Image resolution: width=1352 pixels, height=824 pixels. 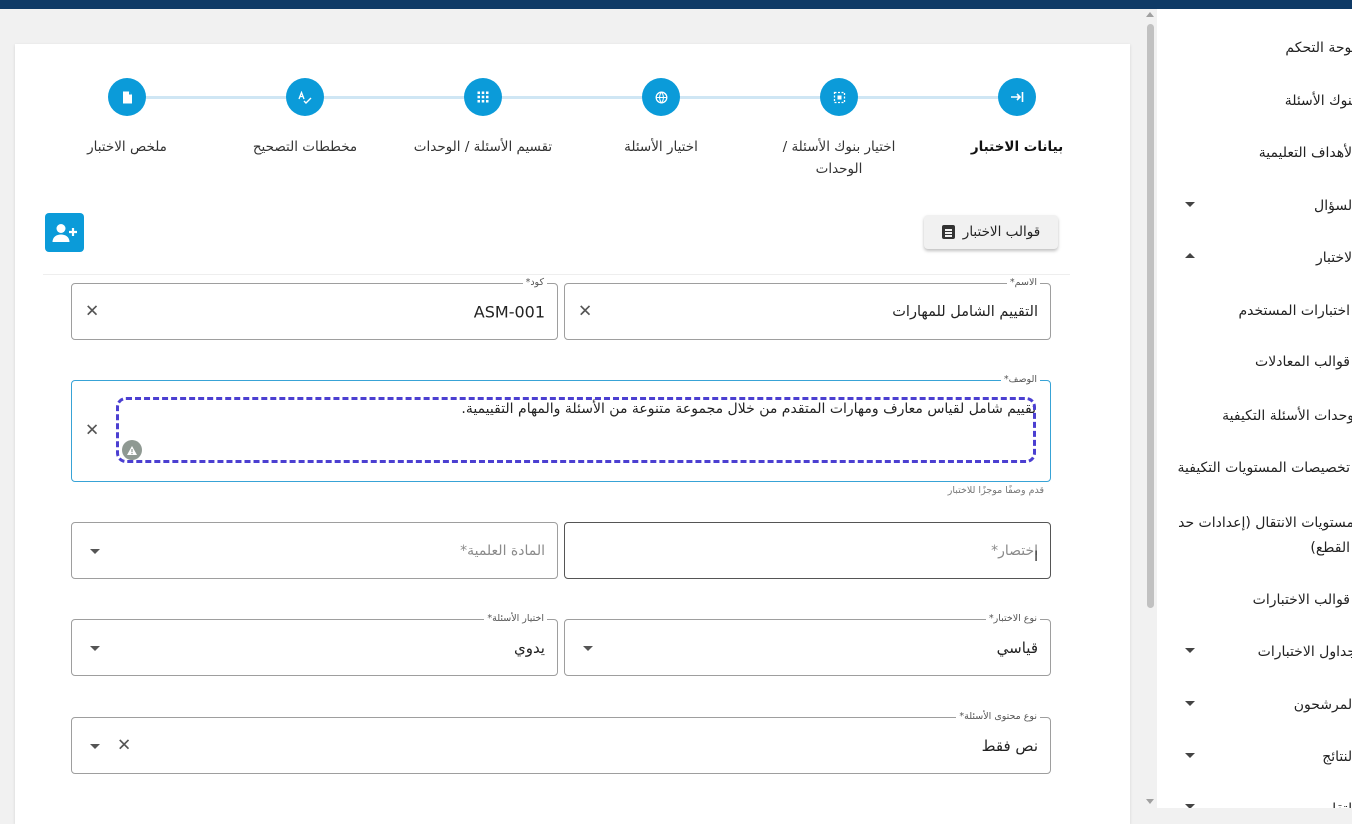 What do you see at coordinates (561, 742) in the screenshot?
I see `content-type-select: نوع محتوى الأسئلة* نص فقط ✕` at bounding box center [561, 742].